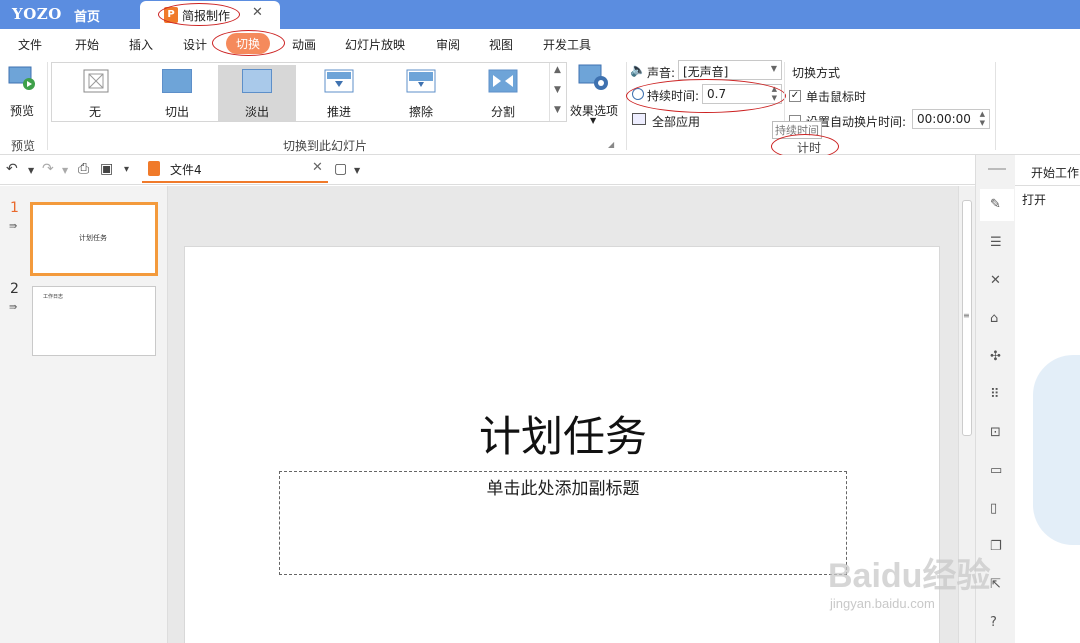  Describe the element at coordinates (30, 44) in the screenshot. I see `menu-file: 文件` at that location.